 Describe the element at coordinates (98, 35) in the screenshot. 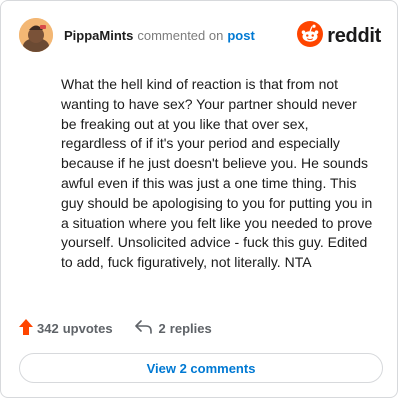

I see `username-link: PippaMints` at that location.